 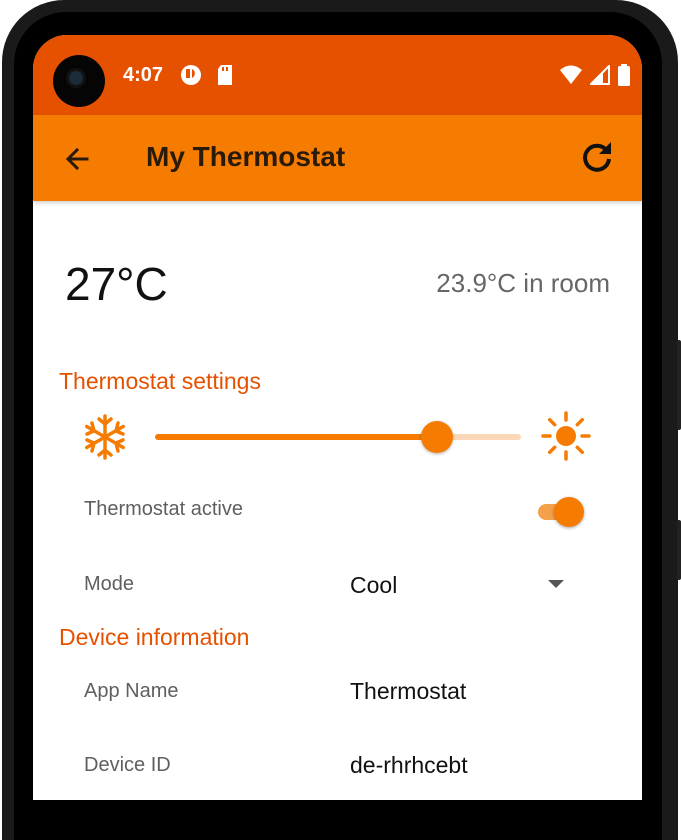 What do you see at coordinates (569, 512) in the screenshot?
I see `toggle-thumb` at bounding box center [569, 512].